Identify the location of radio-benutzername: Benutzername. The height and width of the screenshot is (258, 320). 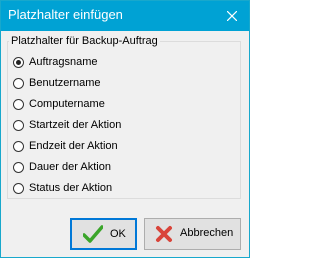
(57, 83).